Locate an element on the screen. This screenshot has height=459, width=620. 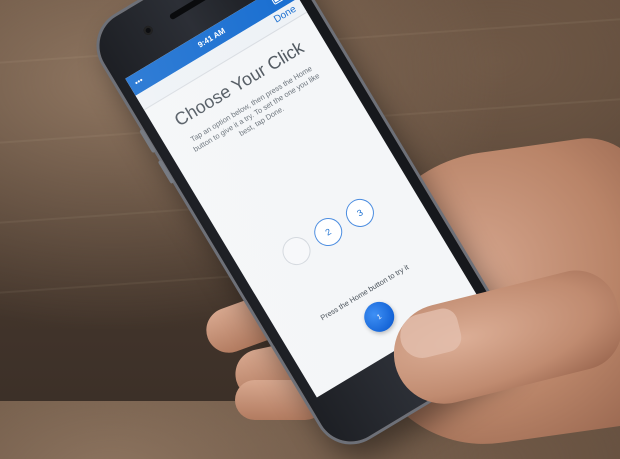
click-option-2: 2 is located at coordinates (328, 232).